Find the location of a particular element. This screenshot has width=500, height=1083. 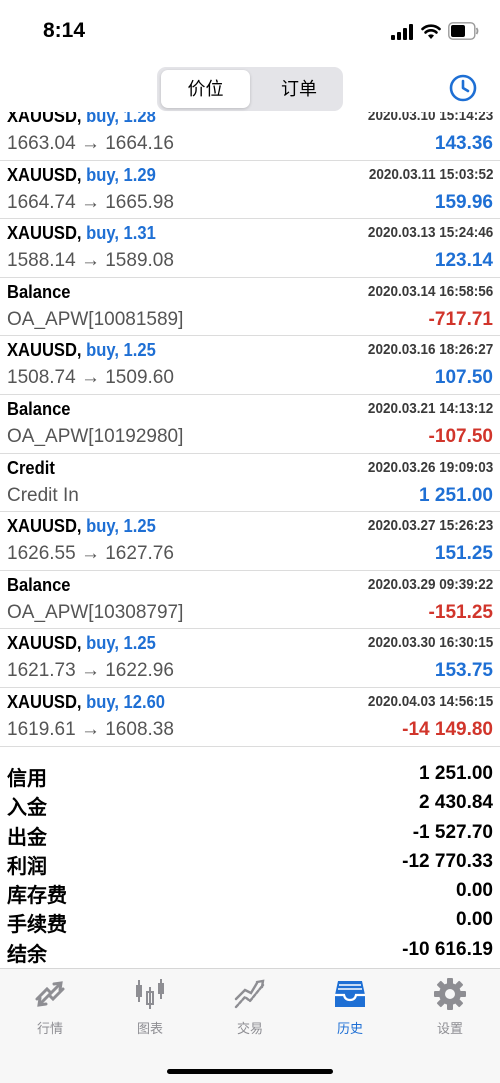

tab-settings: 设置 is located at coordinates (450, 1012).